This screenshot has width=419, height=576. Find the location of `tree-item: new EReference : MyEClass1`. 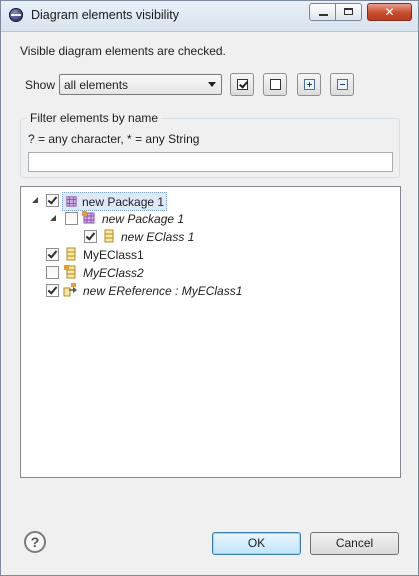

tree-item: new EReference : MyEClass1 is located at coordinates (171, 291).